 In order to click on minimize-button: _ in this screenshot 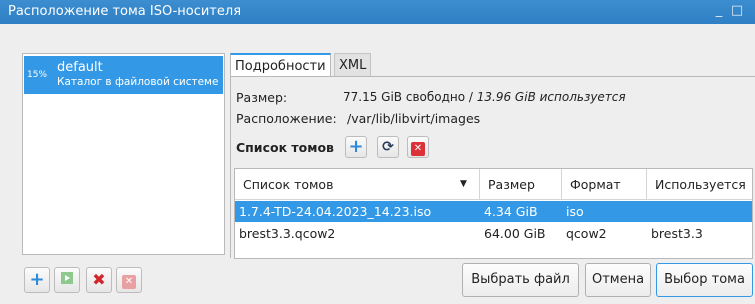, I will do `click(719, 12)`.